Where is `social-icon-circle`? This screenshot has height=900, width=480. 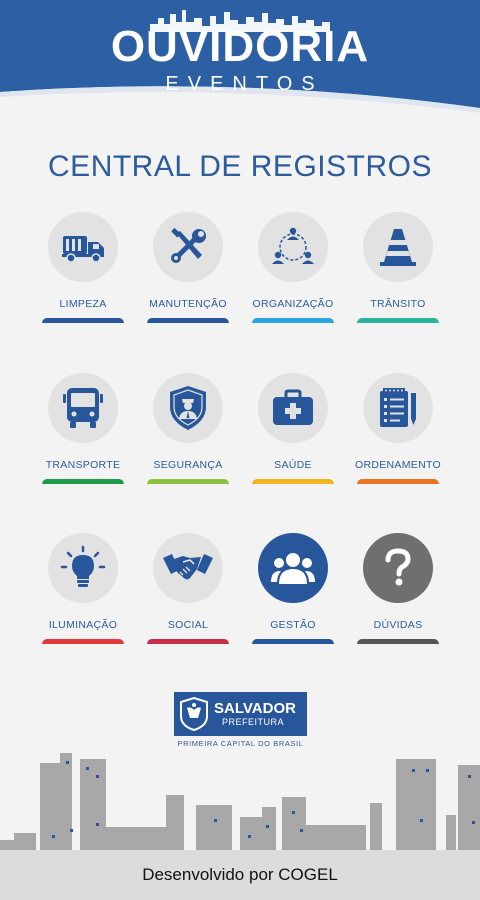 social-icon-circle is located at coordinates (188, 568).